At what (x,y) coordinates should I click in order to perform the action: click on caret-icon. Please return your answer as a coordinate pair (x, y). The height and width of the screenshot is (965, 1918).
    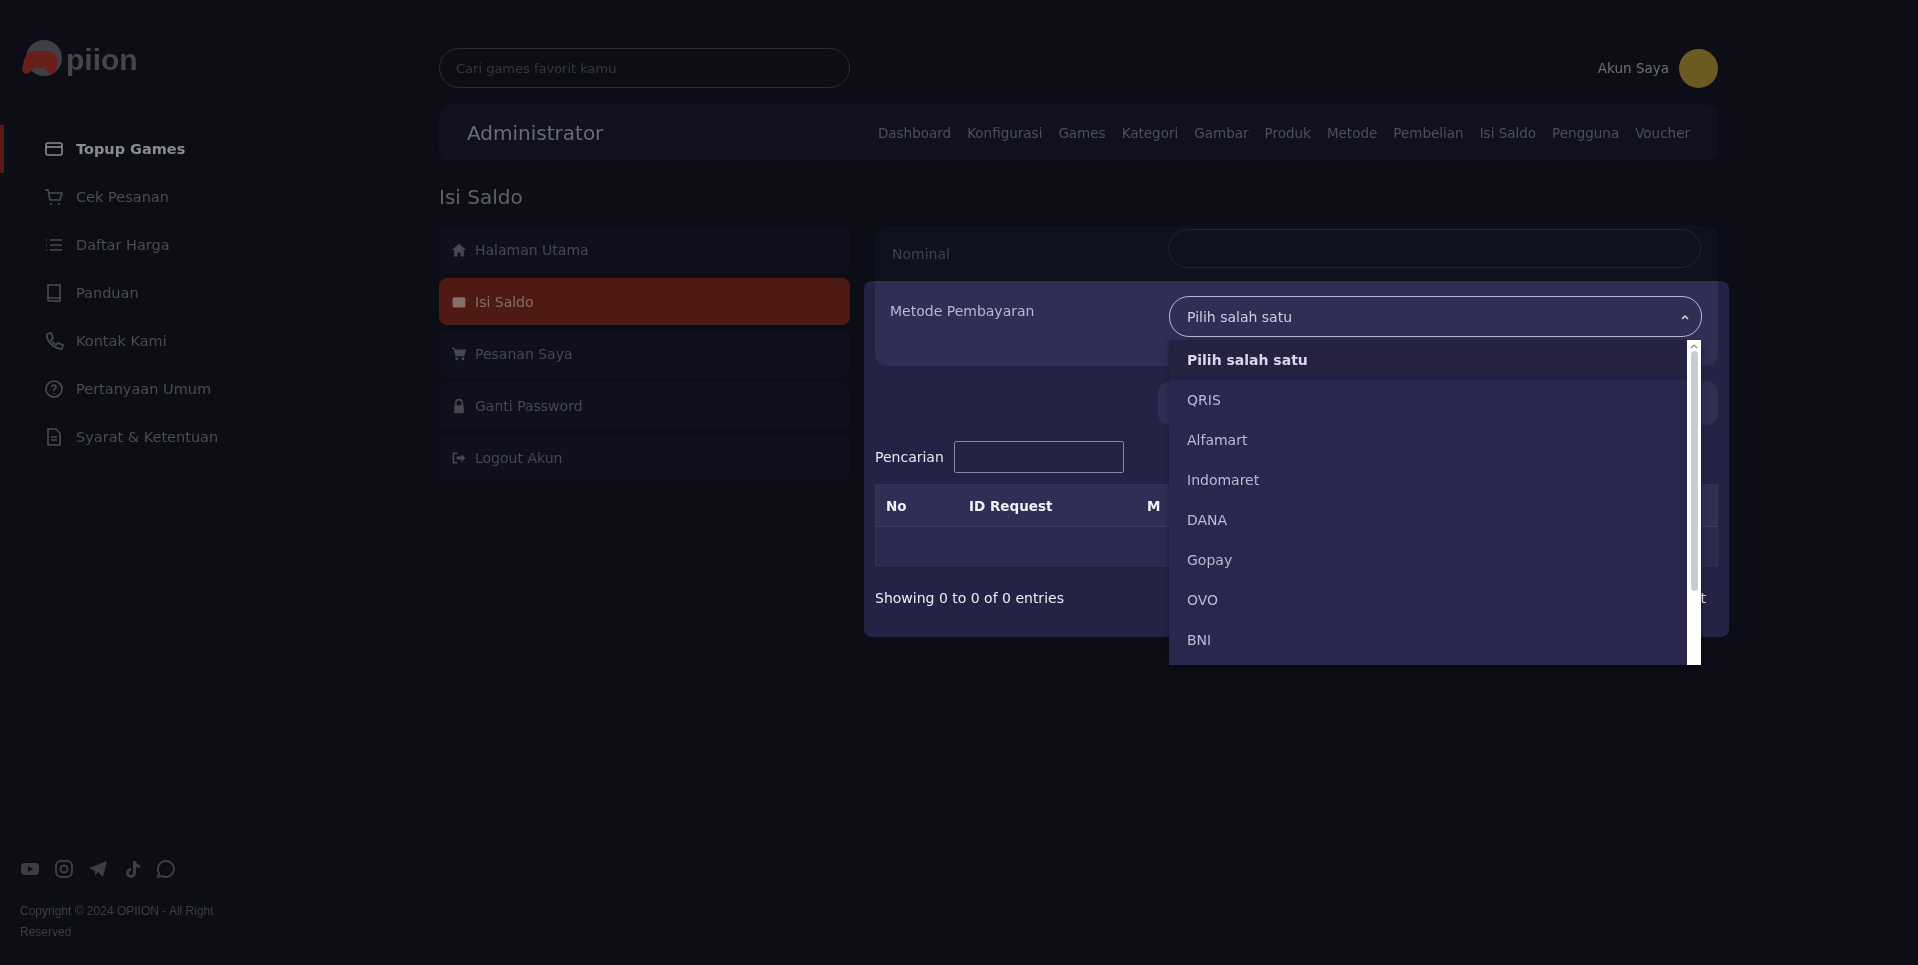
    Looking at the image, I should click on (1685, 316).